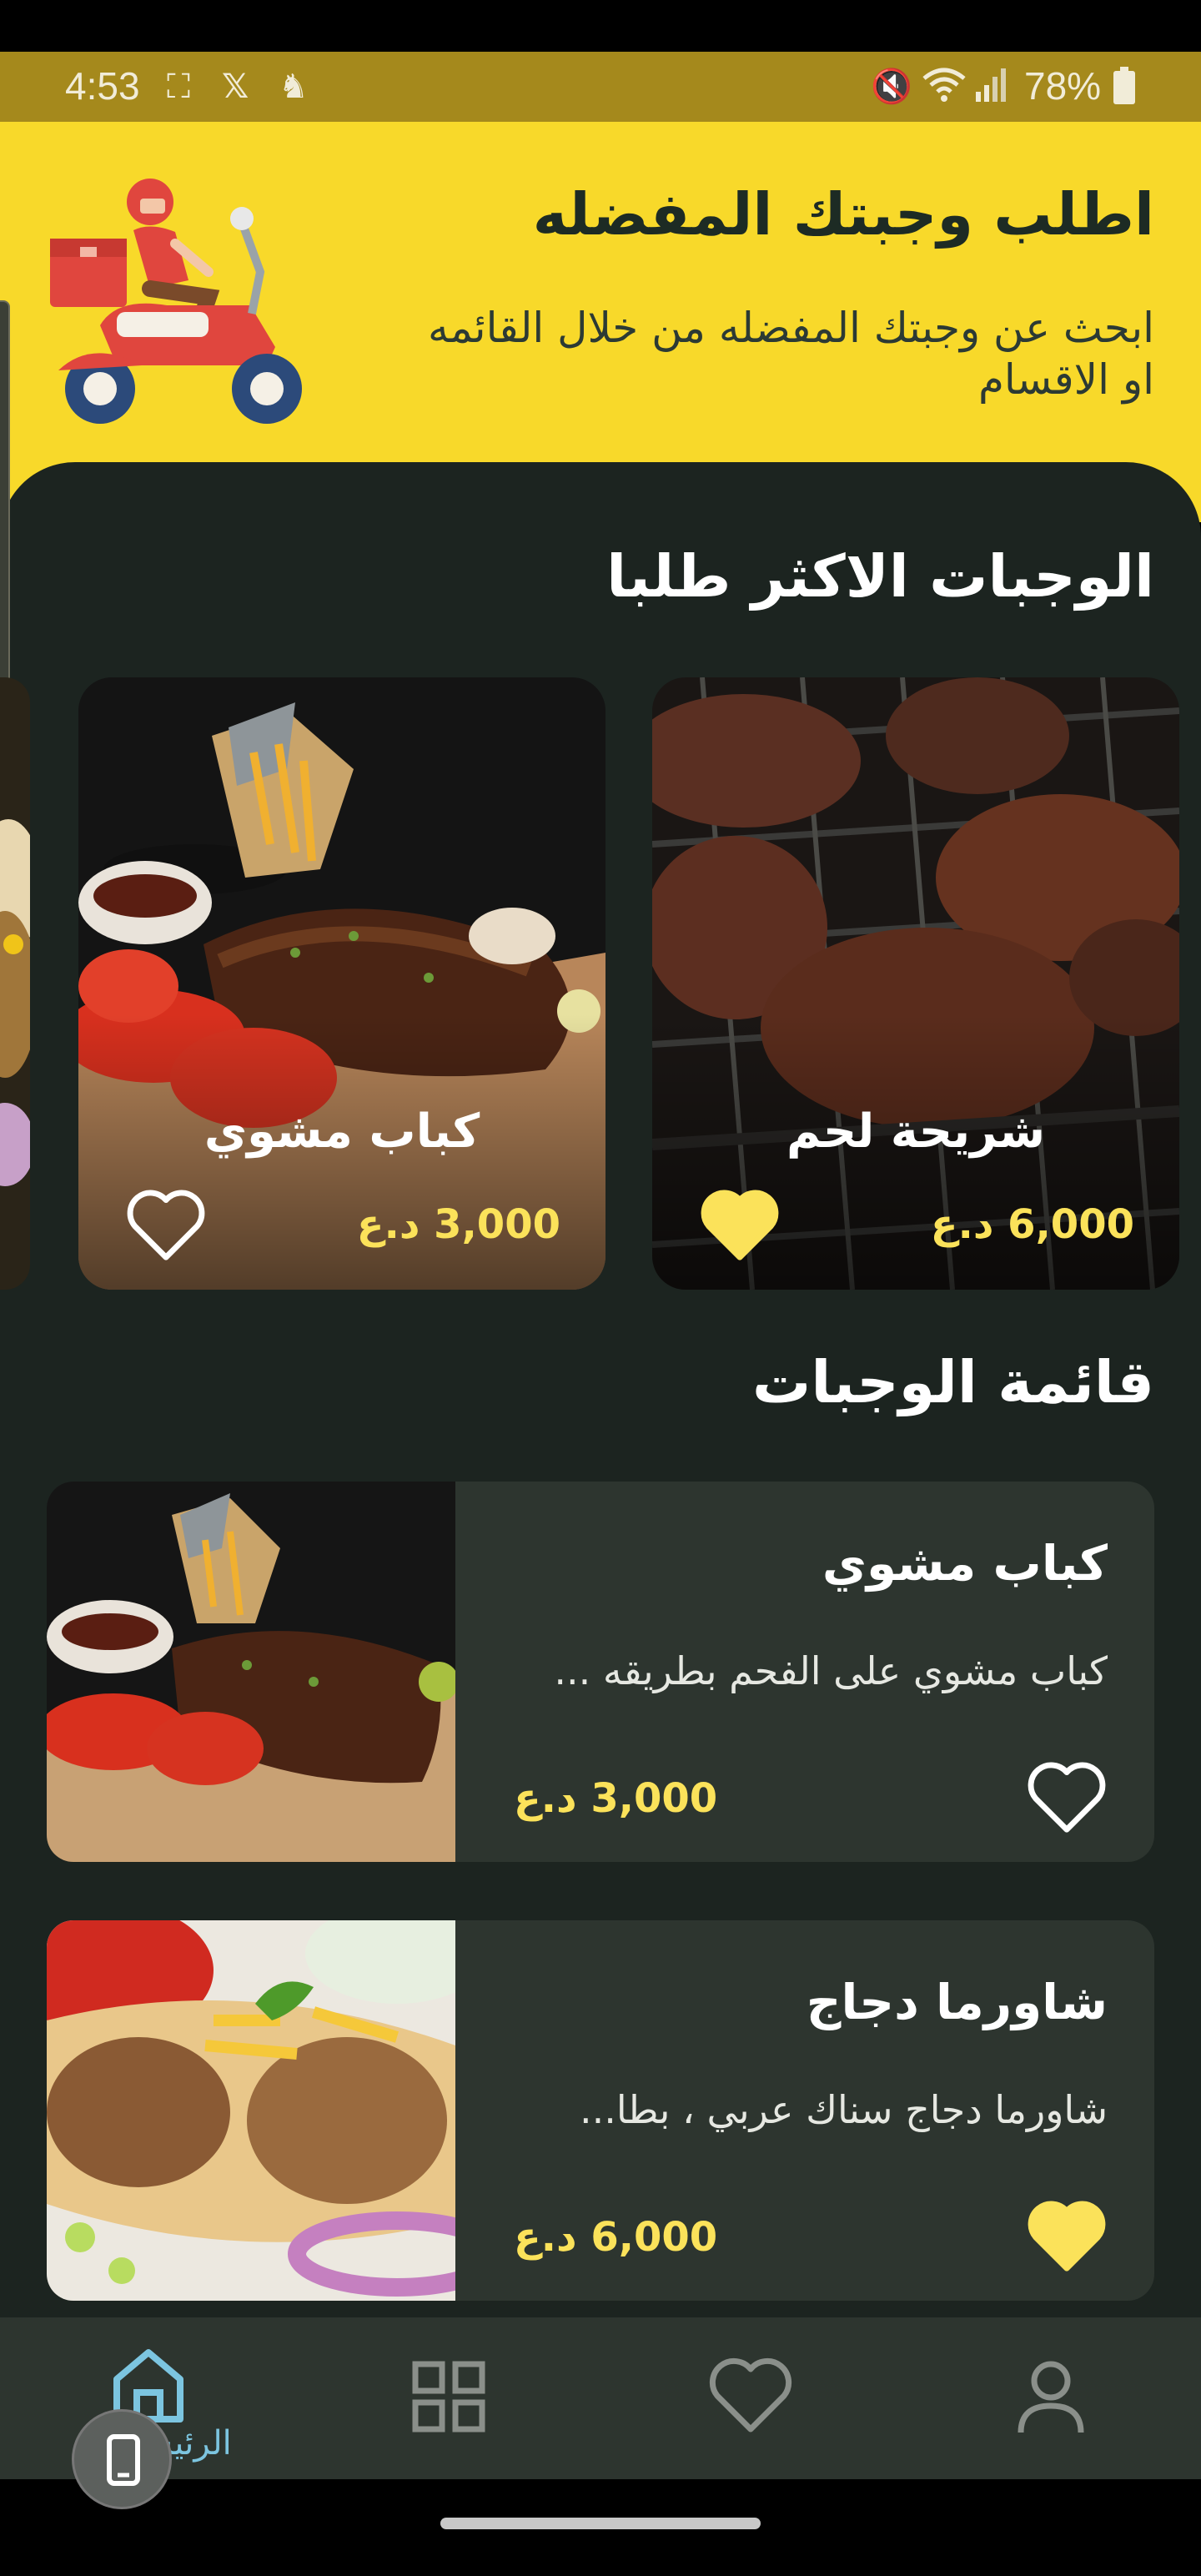 Image resolution: width=1201 pixels, height=2576 pixels. I want to click on nav-categories, so click(450, 2392).